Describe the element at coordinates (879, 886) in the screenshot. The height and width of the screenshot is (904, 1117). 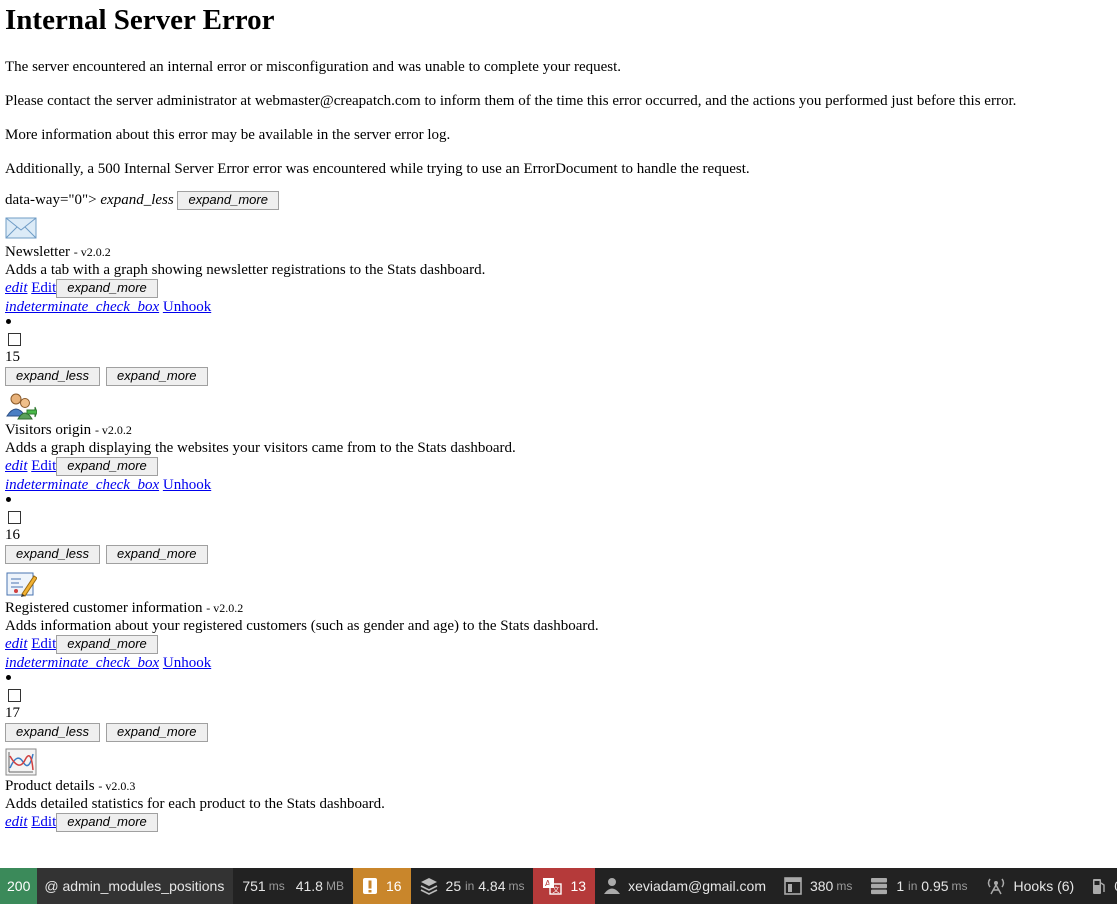
I see `server-stack-icon` at that location.